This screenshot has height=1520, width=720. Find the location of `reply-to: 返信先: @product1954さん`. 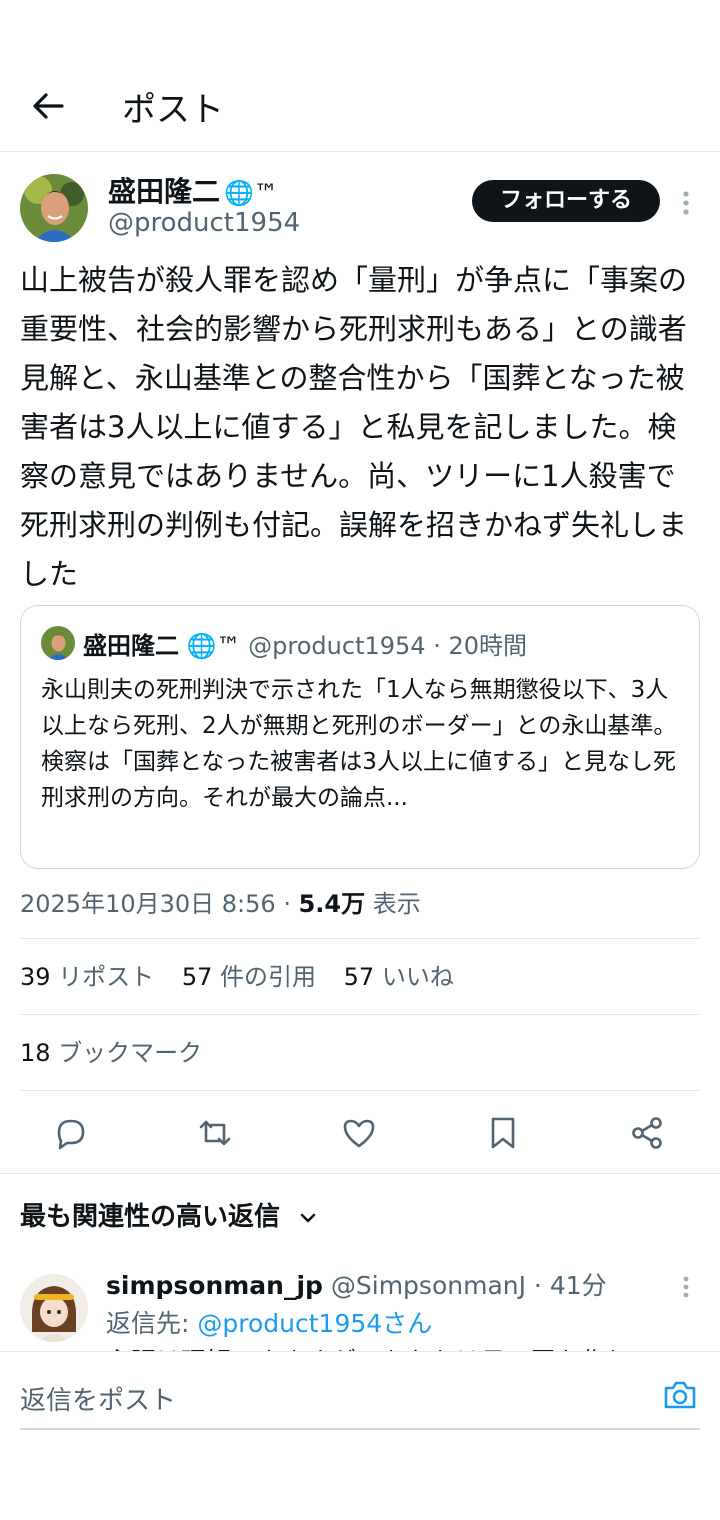

reply-to: 返信先: @product1954さん is located at coordinates (269, 1322).